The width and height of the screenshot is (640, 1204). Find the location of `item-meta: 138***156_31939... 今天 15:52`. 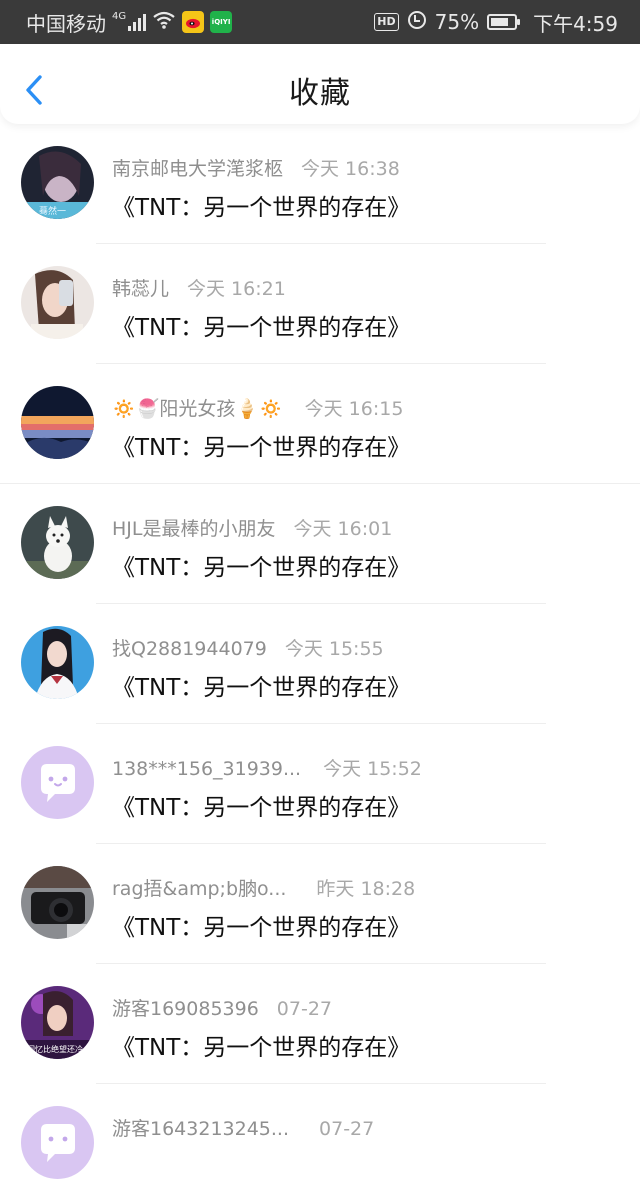

item-meta: 138***156_31939... 今天 15:52 is located at coordinates (267, 767).